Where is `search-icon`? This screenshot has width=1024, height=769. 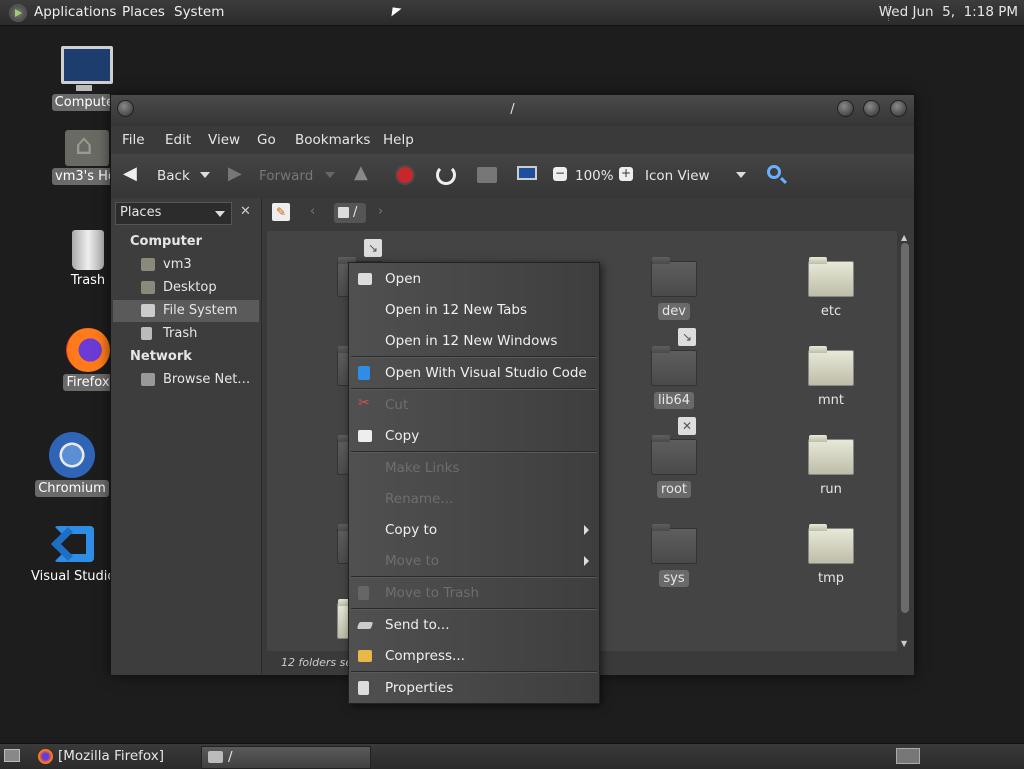 search-icon is located at coordinates (774, 172).